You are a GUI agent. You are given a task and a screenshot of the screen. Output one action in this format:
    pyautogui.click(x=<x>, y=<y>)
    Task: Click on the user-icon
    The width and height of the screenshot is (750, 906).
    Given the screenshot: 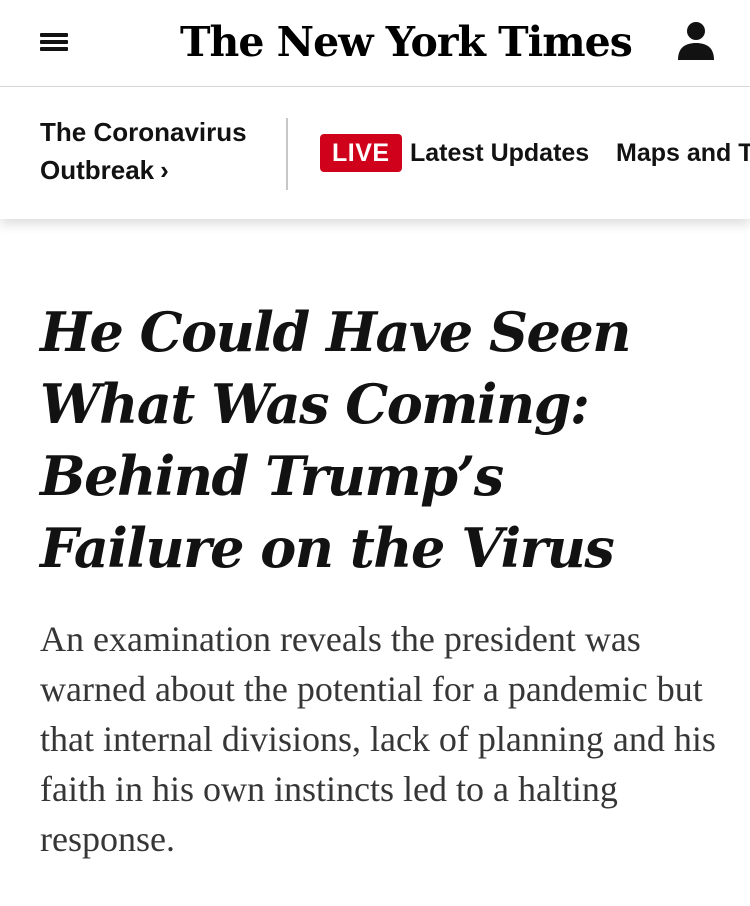 What is the action you would take?
    pyautogui.click(x=696, y=41)
    